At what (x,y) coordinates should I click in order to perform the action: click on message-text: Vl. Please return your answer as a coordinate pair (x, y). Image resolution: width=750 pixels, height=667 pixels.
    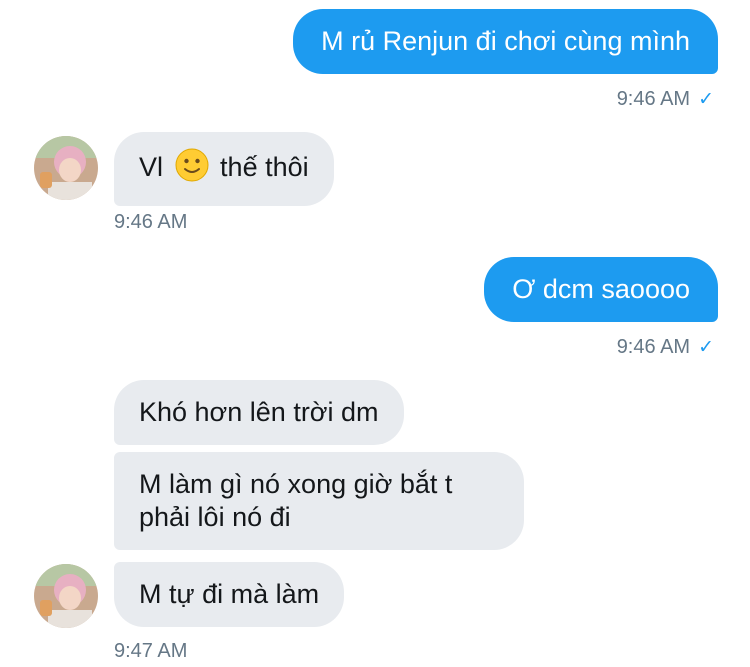
    Looking at the image, I should click on (151, 167).